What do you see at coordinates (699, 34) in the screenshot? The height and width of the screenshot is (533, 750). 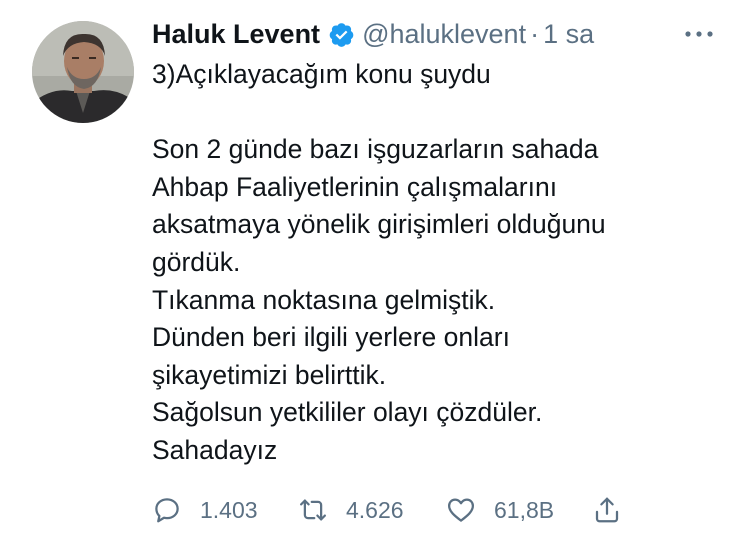 I see `more-options-icon` at bounding box center [699, 34].